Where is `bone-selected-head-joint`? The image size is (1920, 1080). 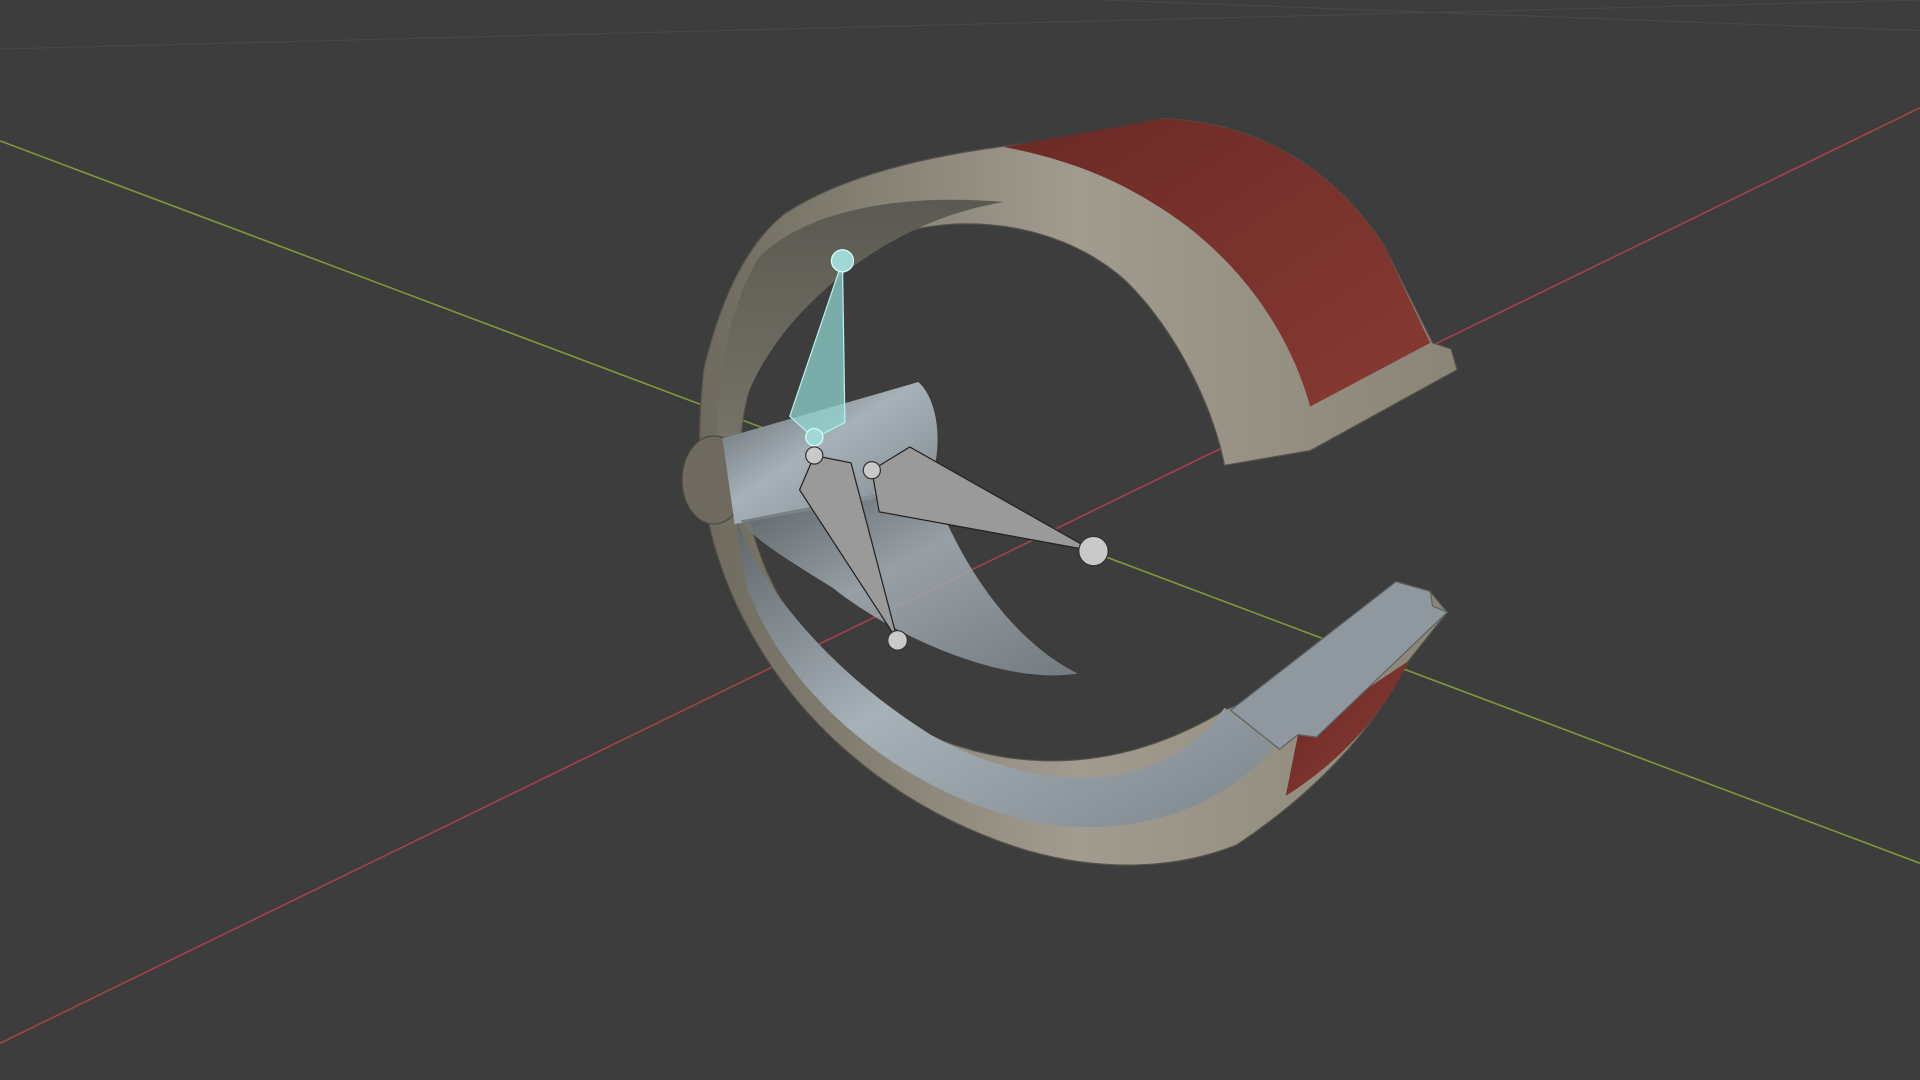
bone-selected-head-joint is located at coordinates (814, 437).